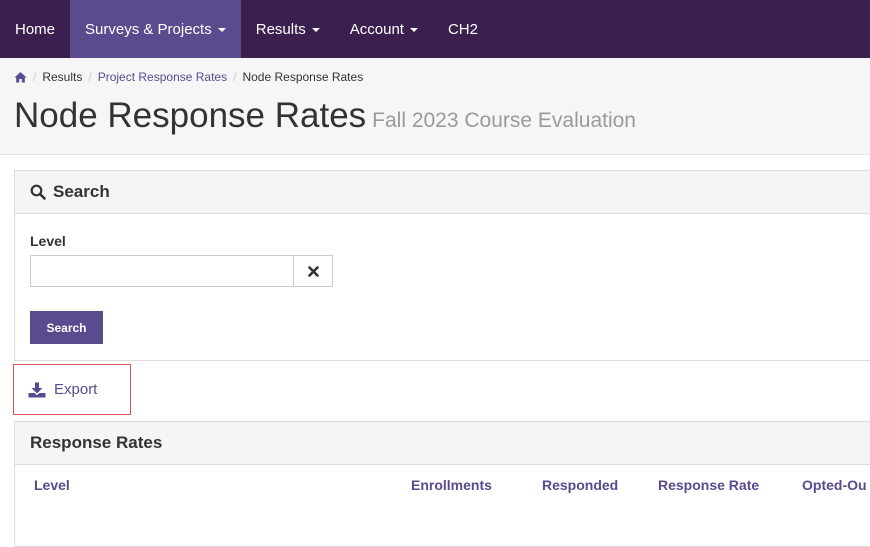 Image resolution: width=870 pixels, height=547 pixels. Describe the element at coordinates (442, 192) in the screenshot. I see `search-panel-heading: Search` at that location.